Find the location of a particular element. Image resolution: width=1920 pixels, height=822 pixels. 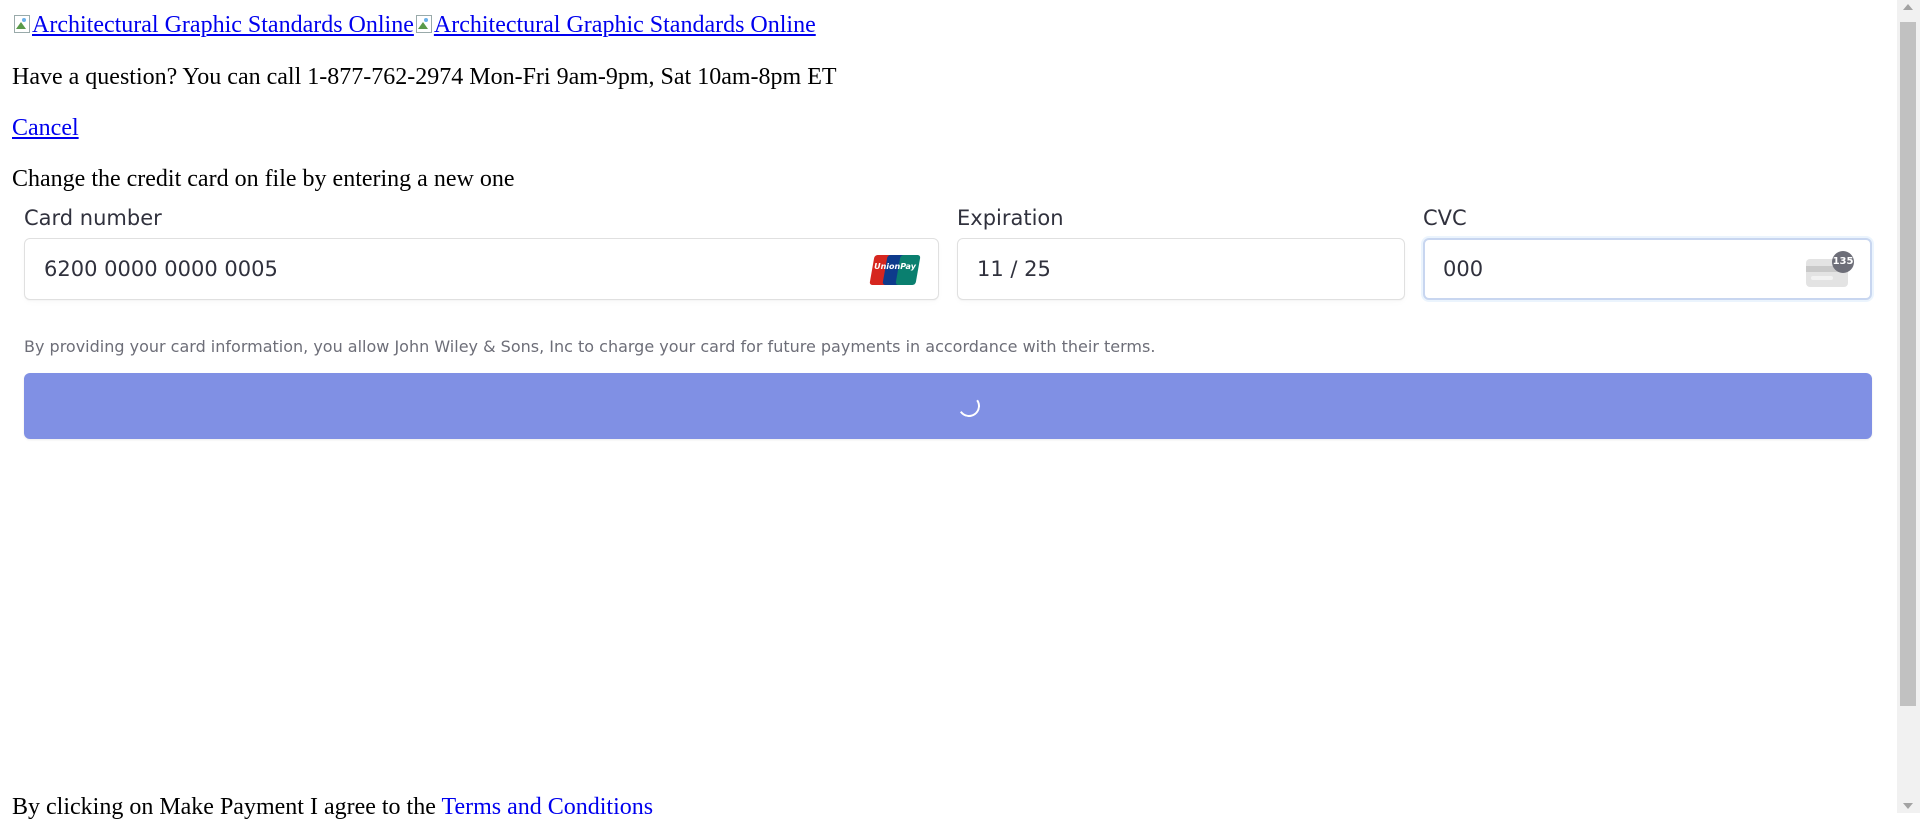

cvc-badge: 135 is located at coordinates (1843, 262).